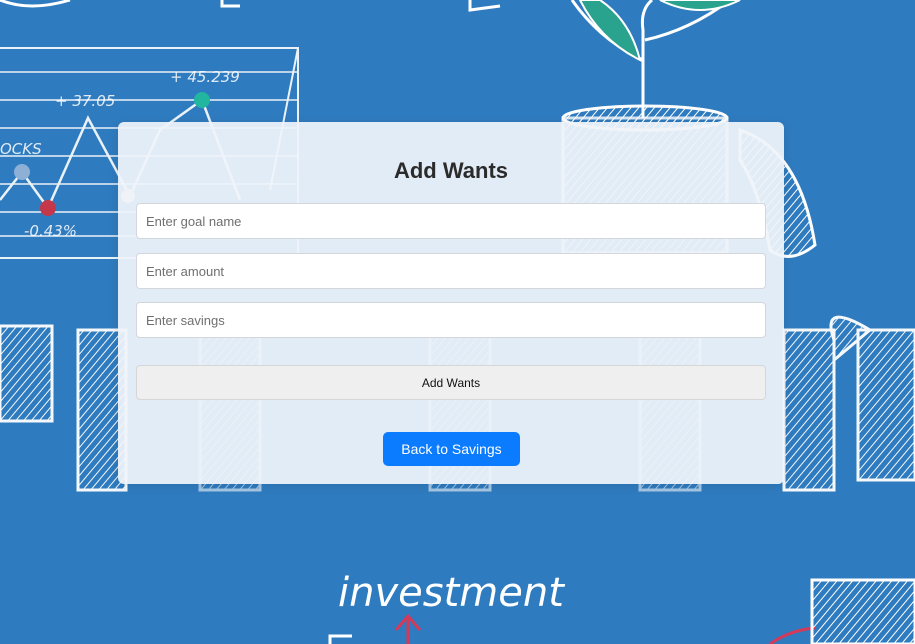 The height and width of the screenshot is (644, 915). What do you see at coordinates (451, 170) in the screenshot?
I see `form-title: Add Wants` at bounding box center [451, 170].